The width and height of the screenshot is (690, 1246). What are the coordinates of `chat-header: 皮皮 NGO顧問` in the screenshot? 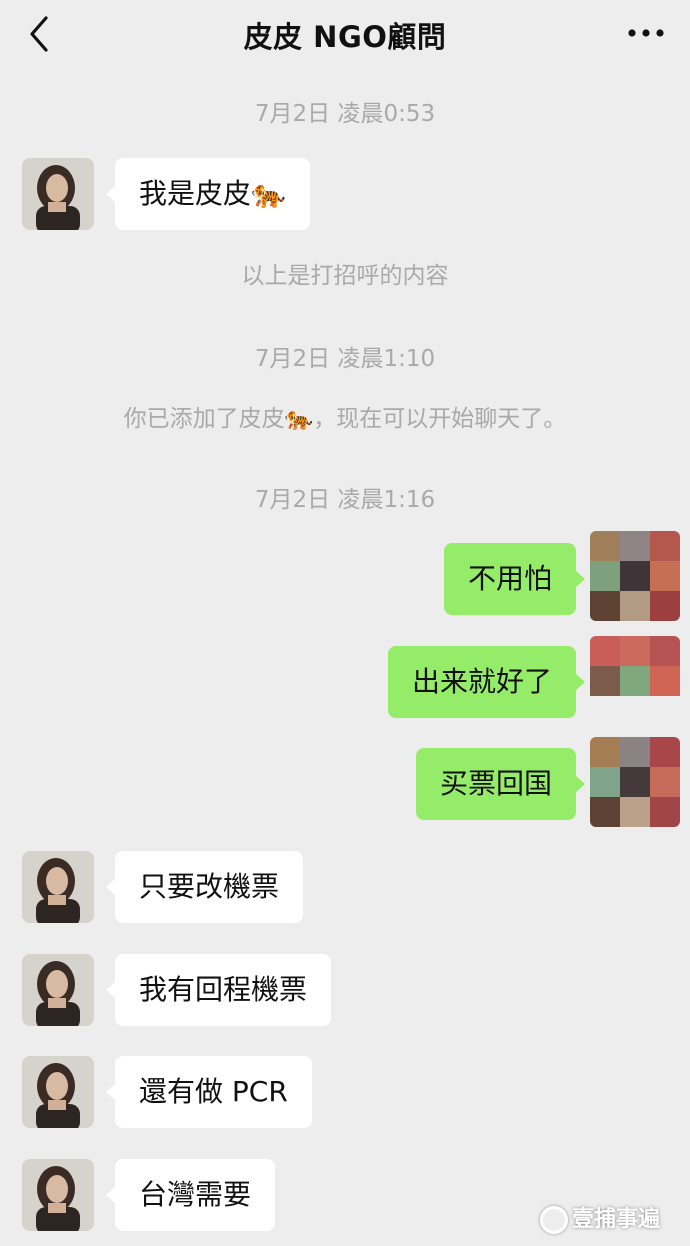 It's located at (345, 34).